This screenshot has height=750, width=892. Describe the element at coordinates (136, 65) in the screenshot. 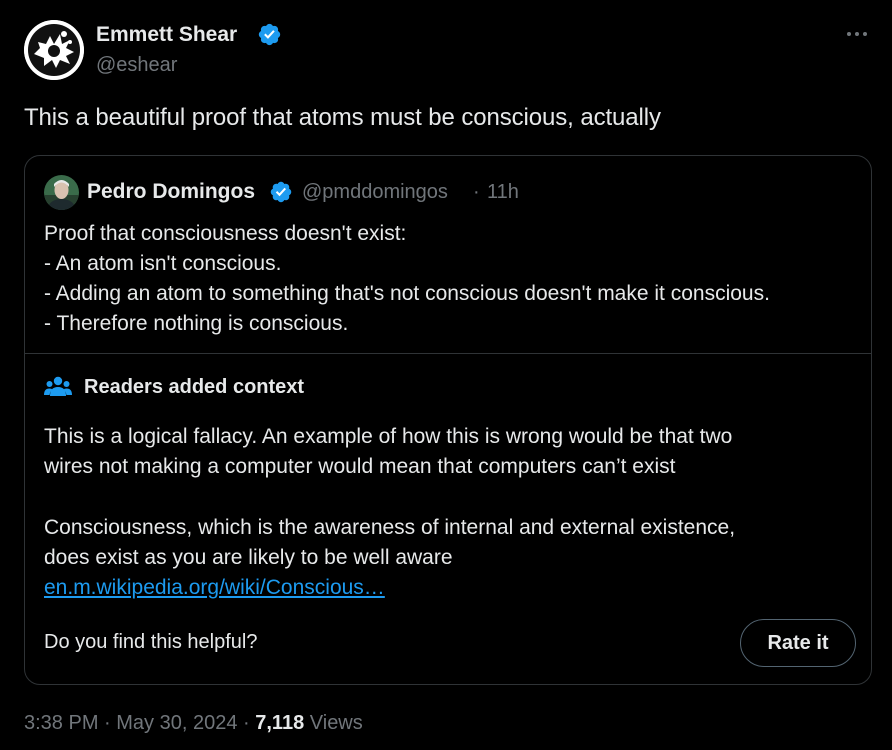

I see `author-handle: @eshear` at that location.